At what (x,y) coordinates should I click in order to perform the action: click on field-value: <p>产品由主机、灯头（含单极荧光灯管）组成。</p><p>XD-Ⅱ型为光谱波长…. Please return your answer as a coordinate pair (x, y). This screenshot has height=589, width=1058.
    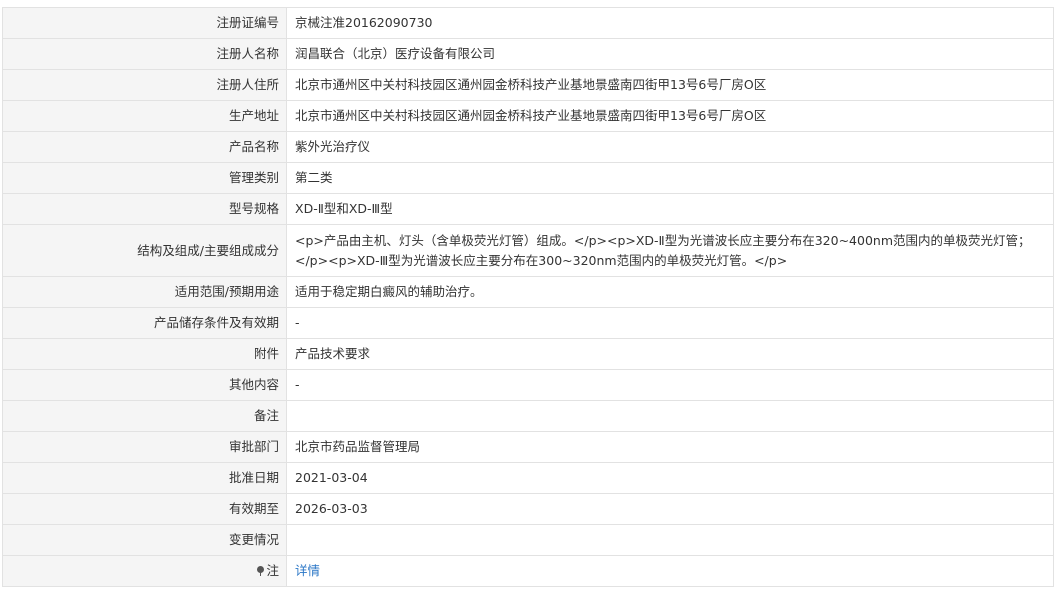
    Looking at the image, I should click on (670, 250).